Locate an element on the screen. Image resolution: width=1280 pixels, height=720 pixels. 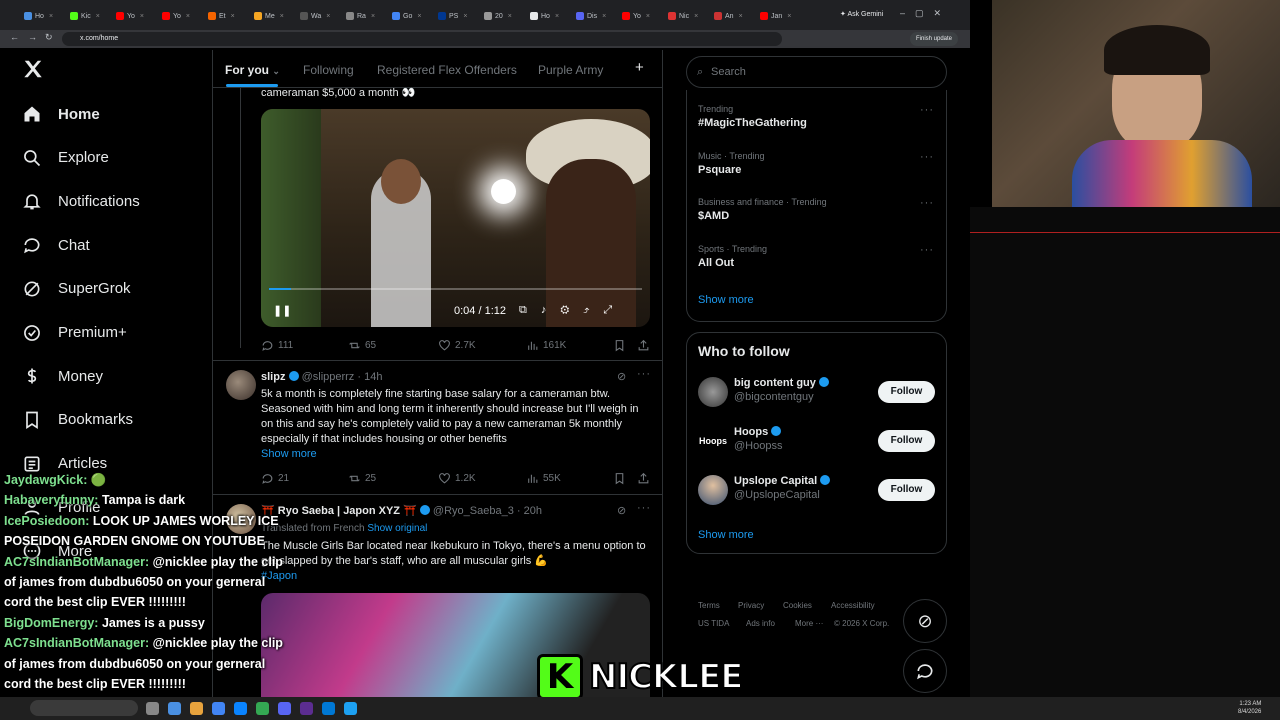
browser-tab: Et × is located at coordinates (221, 16).